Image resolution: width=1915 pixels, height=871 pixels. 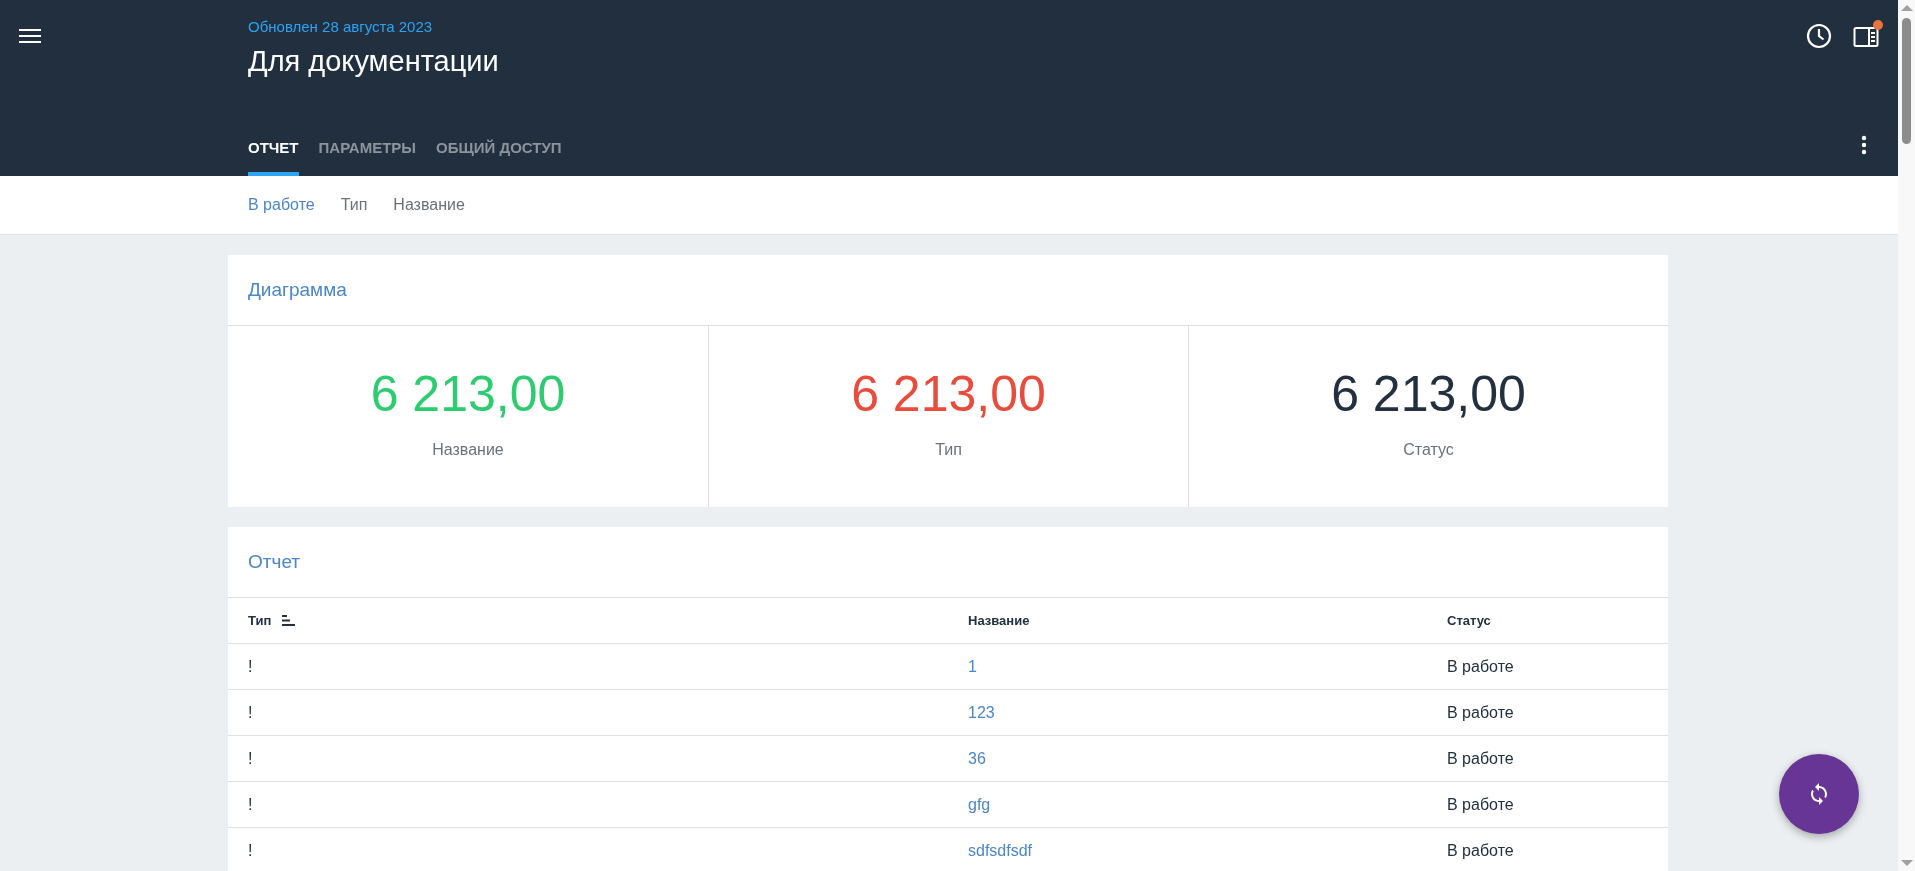 I want to click on tab: ПАРАМЕТРЫ, so click(x=367, y=157).